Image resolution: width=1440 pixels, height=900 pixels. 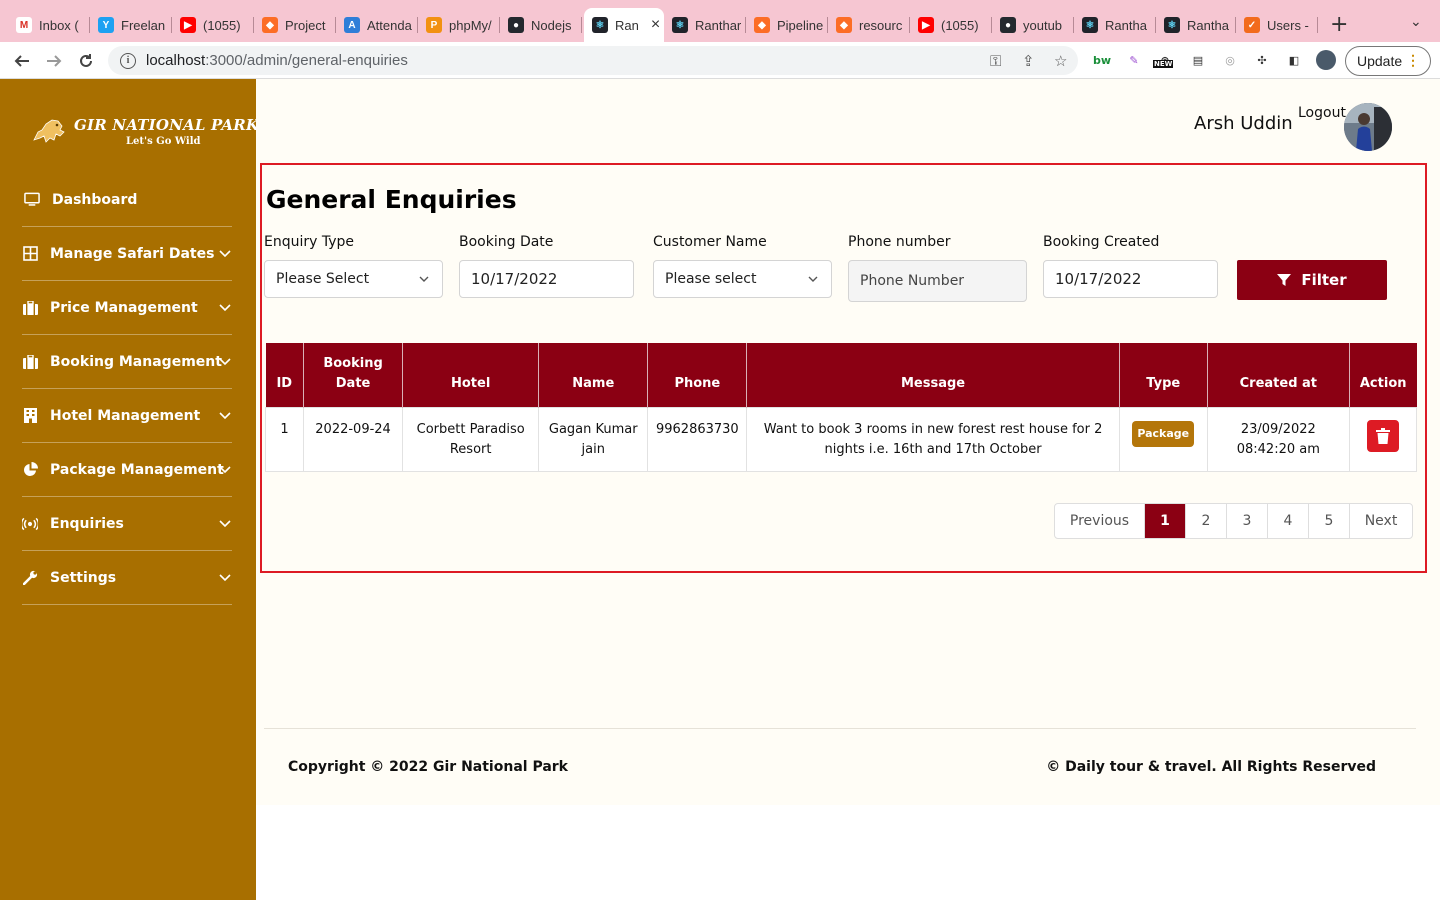 I want to click on sidebar-item-hotel-management: Hotel Management, so click(x=127, y=416).